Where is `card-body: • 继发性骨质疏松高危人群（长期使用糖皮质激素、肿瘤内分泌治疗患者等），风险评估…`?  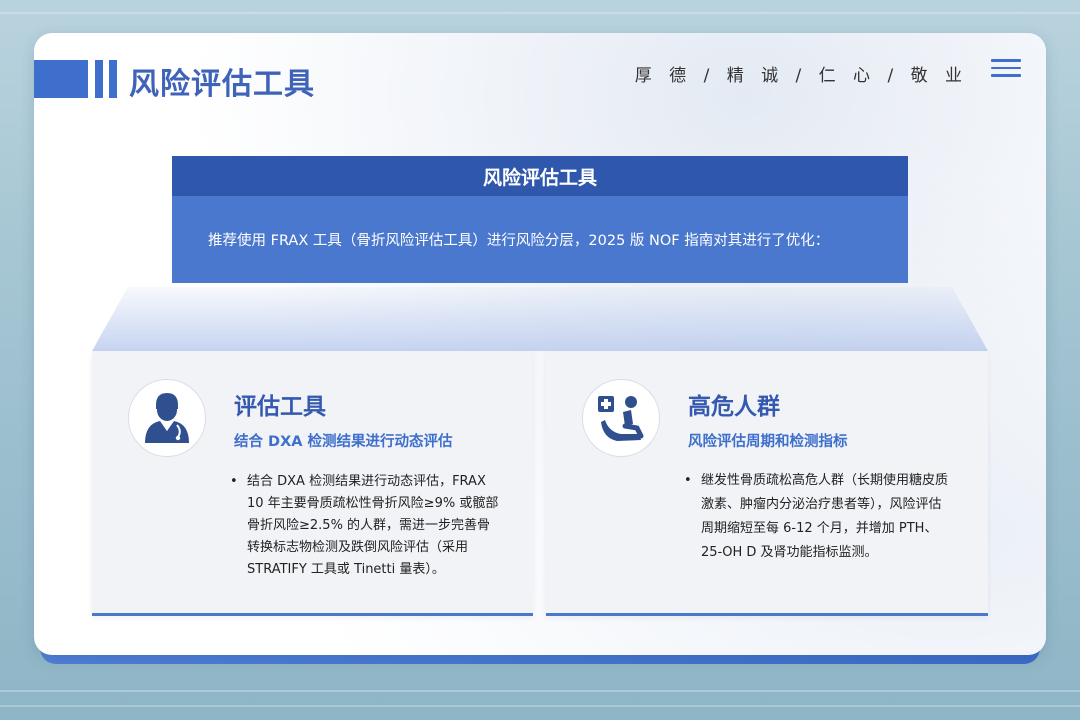
card-body: • 继发性骨质疏松高危人群（长期使用糖皮质激素、肿瘤内分泌治疗患者等），风险评估… is located at coordinates (819, 517).